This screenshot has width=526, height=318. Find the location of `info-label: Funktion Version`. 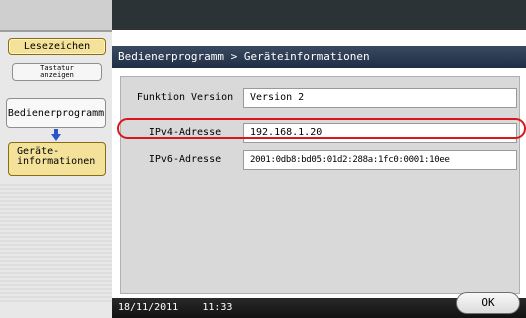

info-label: Funktion Version is located at coordinates (185, 97).